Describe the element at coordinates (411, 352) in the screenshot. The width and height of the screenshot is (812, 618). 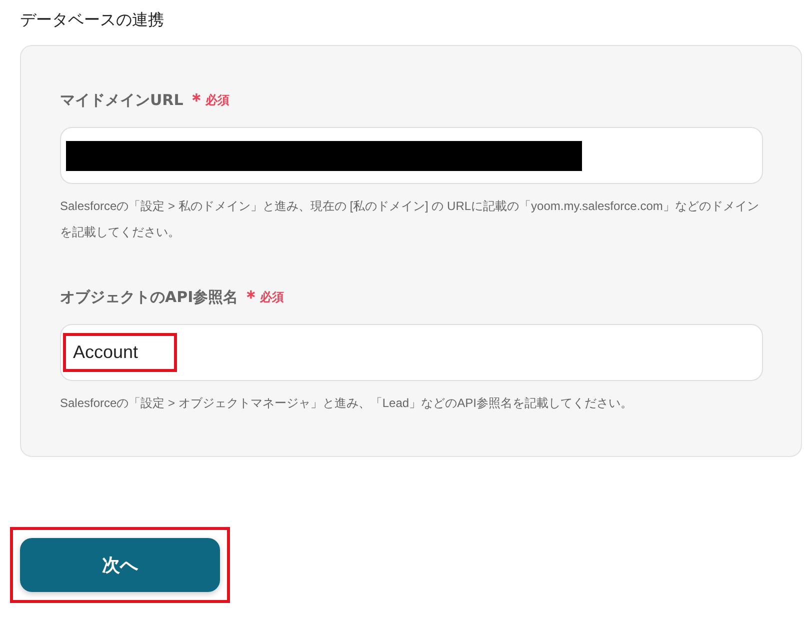
I see `input-field: Account` at that location.